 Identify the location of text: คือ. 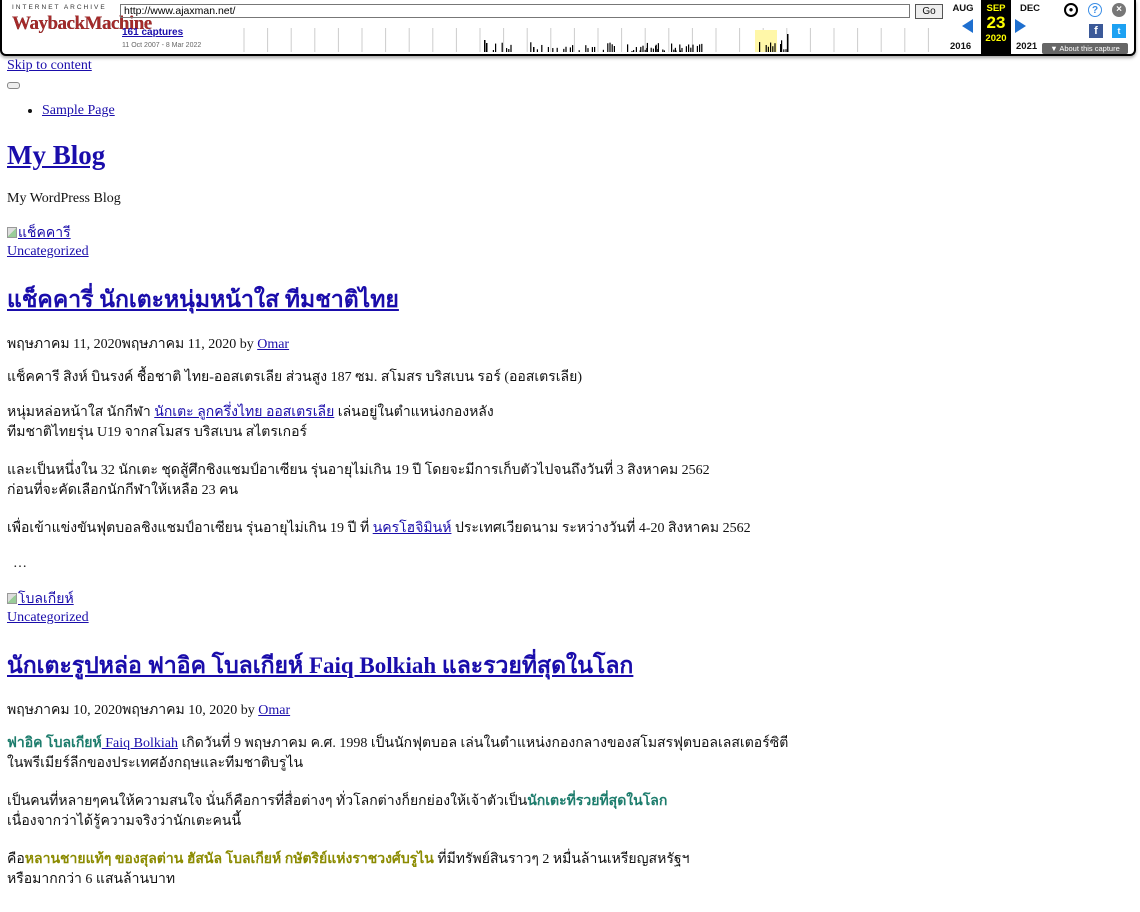
(16, 859).